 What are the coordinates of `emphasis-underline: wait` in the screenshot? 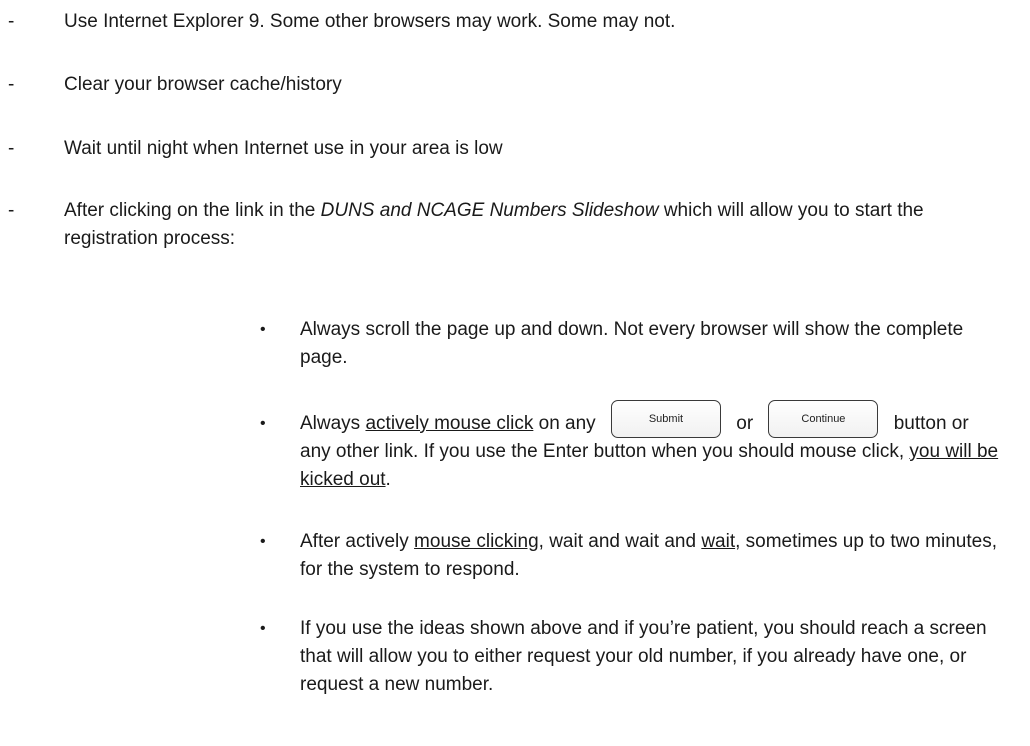 It's located at (718, 541).